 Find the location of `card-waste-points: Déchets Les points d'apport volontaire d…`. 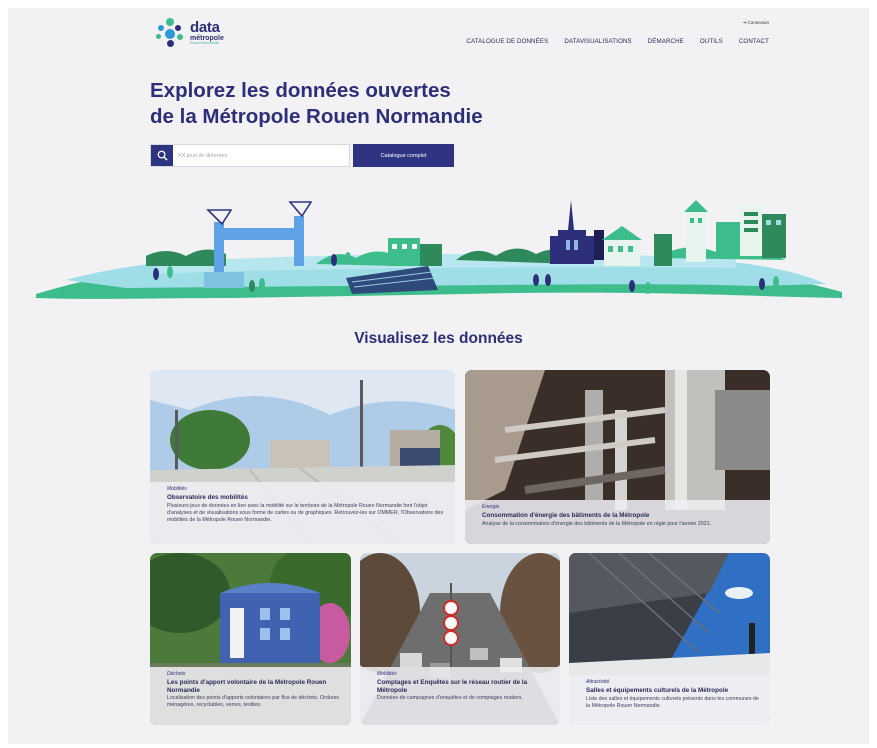

card-waste-points: Déchets Les points d'apport volontaire d… is located at coordinates (250, 639).